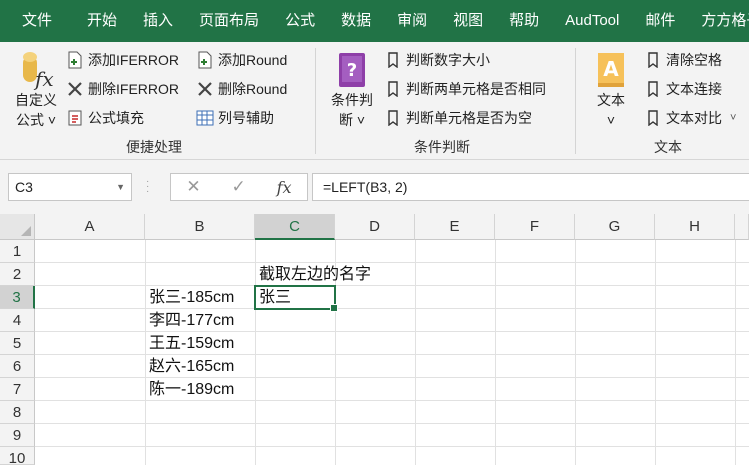 This screenshot has height=465, width=749. Describe the element at coordinates (468, 21) in the screenshot. I see `tab-view: 视图` at that location.